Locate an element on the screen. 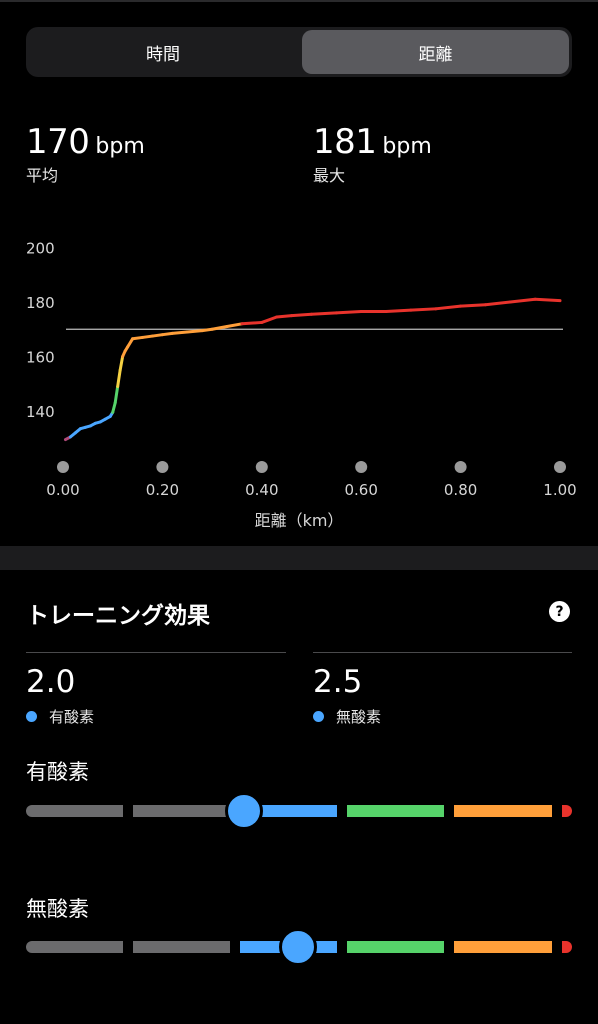 This screenshot has width=598, height=1024. aerobic-legend: 有酸素 is located at coordinates (60, 716).